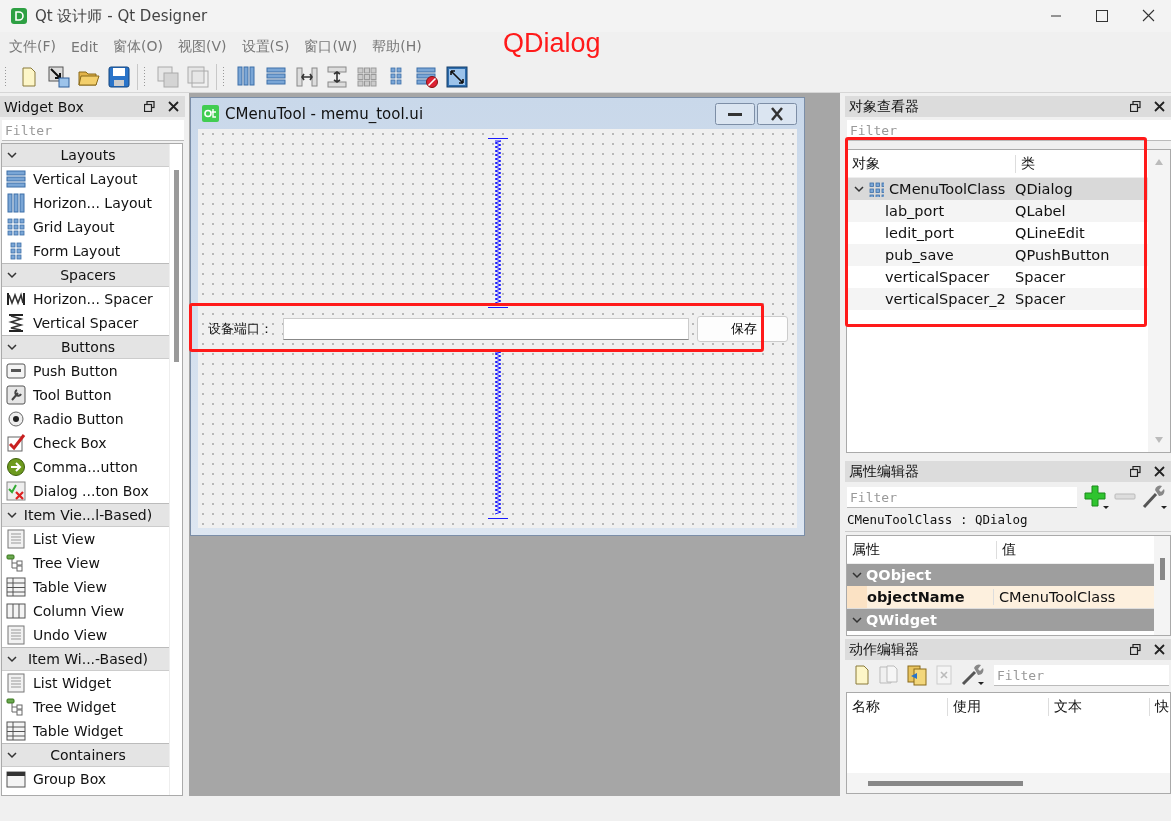  Describe the element at coordinates (265, 47) in the screenshot. I see `menu-item: 设置(S)` at that location.